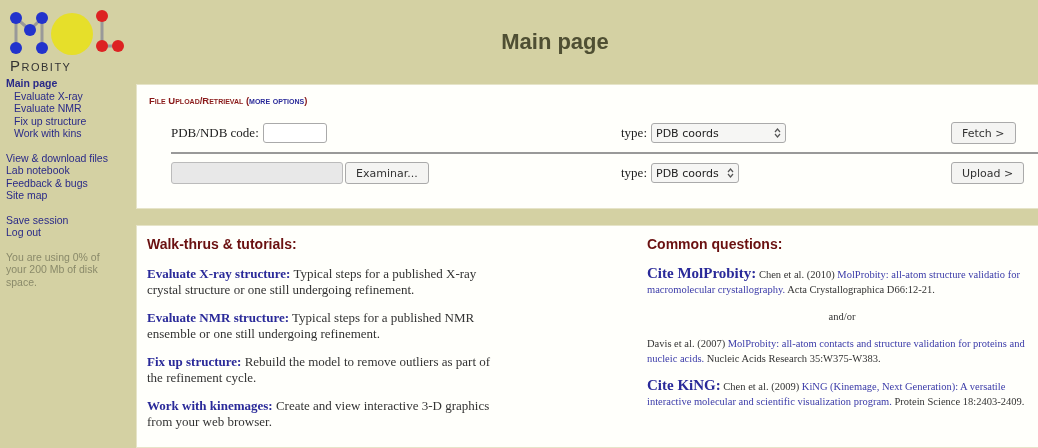 Image resolution: width=1038 pixels, height=448 pixels. I want to click on disk-usage-note: You are using 0% of your 200 Mb of disk space., so click(53, 269).